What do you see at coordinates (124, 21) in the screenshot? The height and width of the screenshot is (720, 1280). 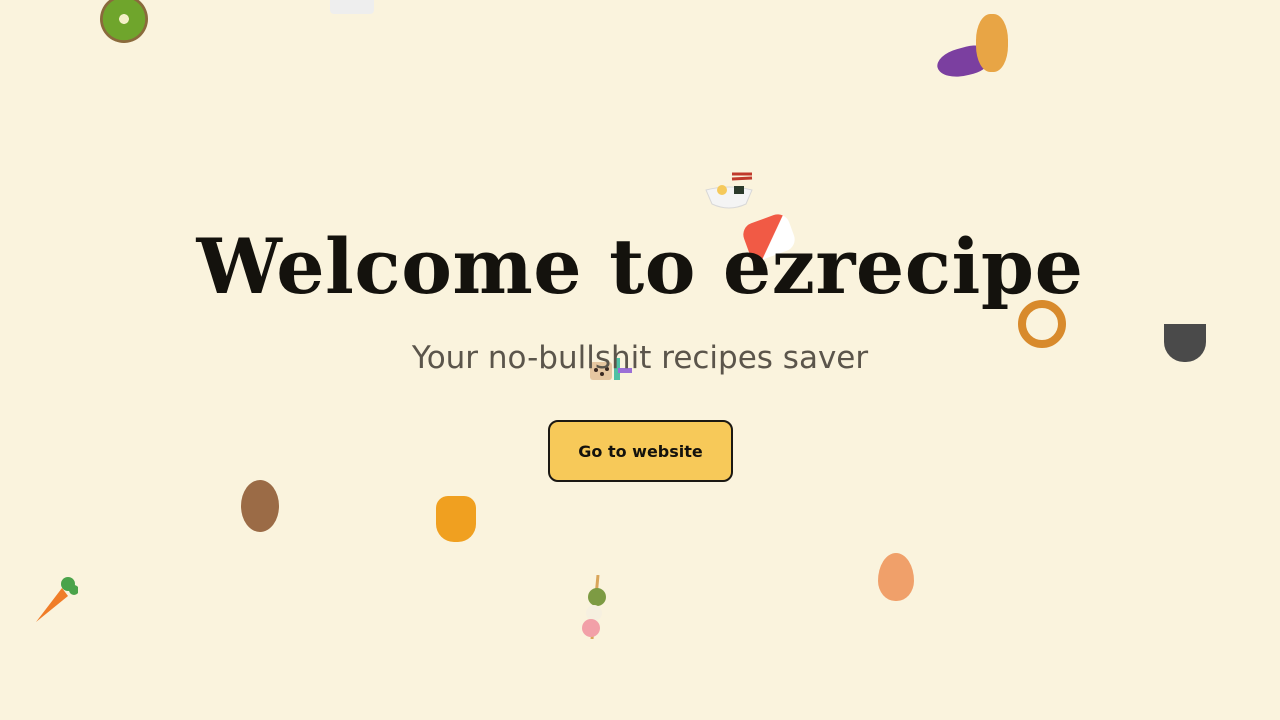 I see `kiwi-icon` at bounding box center [124, 21].